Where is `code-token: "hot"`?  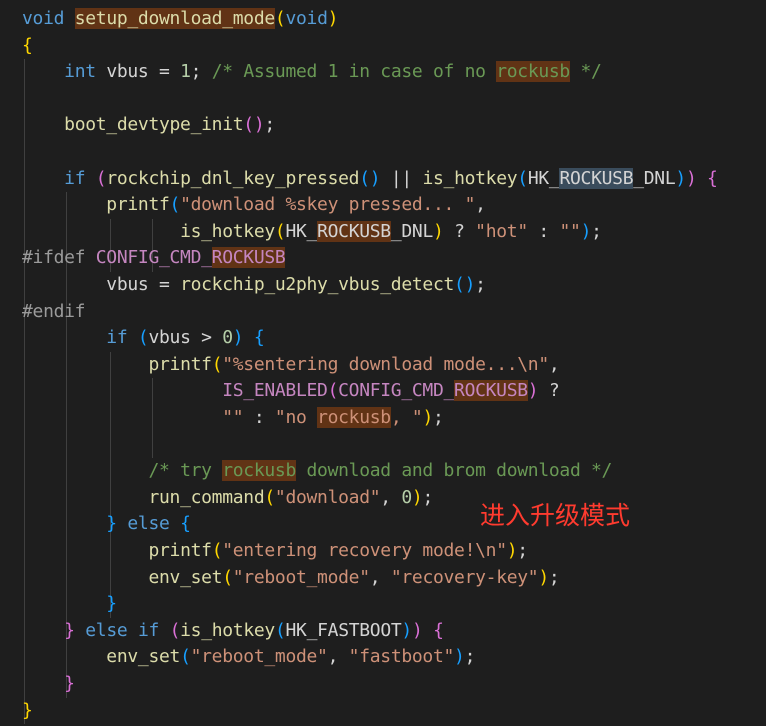
code-token: "hot" is located at coordinates (501, 231).